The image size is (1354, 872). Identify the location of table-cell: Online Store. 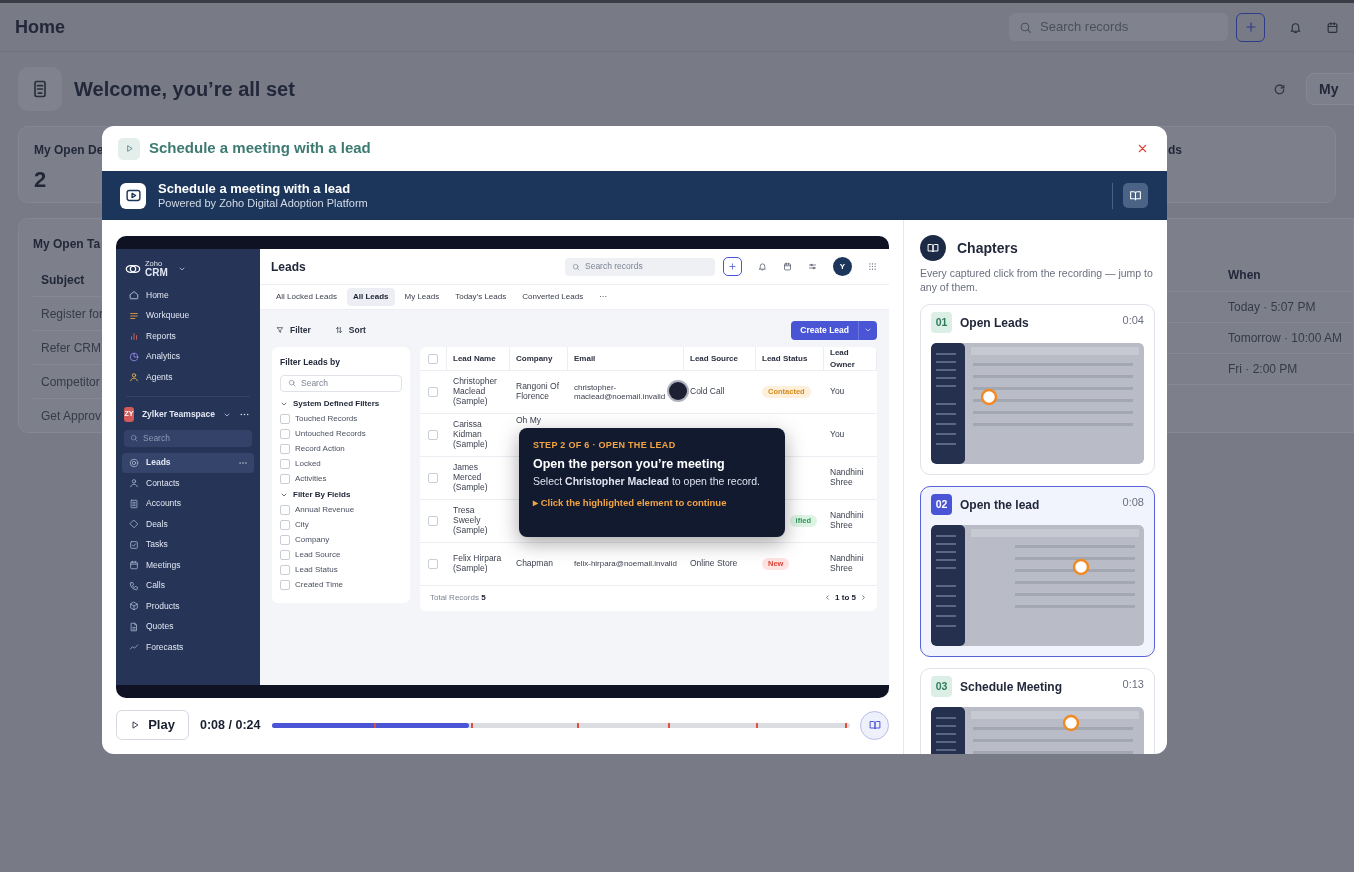
(714, 564).